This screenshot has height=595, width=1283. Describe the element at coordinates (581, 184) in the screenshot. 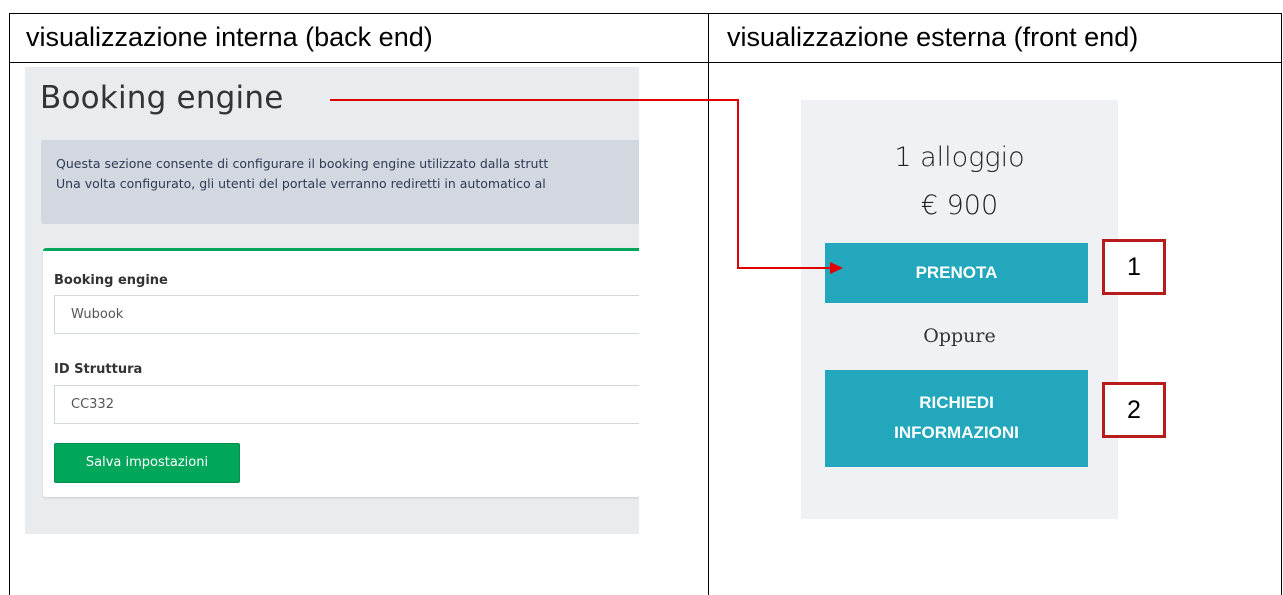

I see `connector-arrow-line` at that location.